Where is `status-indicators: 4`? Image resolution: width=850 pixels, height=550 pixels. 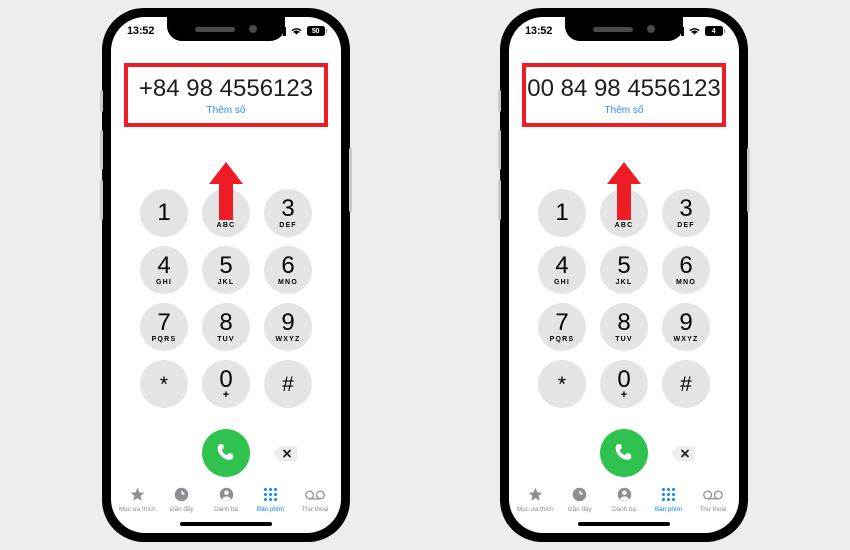
status-indicators: 4 is located at coordinates (697, 31).